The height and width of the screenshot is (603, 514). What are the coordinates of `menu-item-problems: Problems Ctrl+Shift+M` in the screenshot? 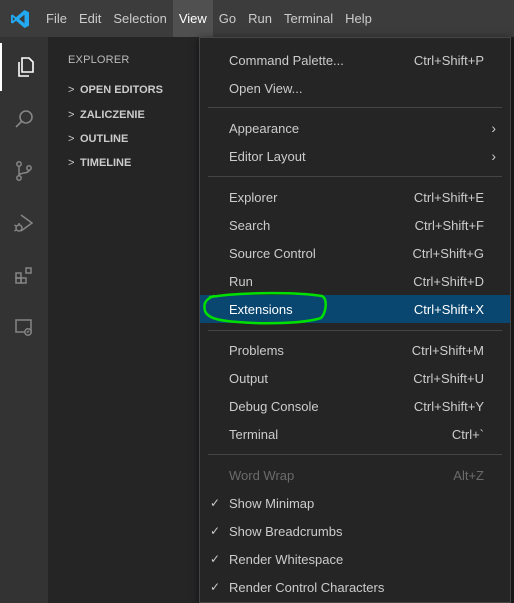 It's located at (355, 350).